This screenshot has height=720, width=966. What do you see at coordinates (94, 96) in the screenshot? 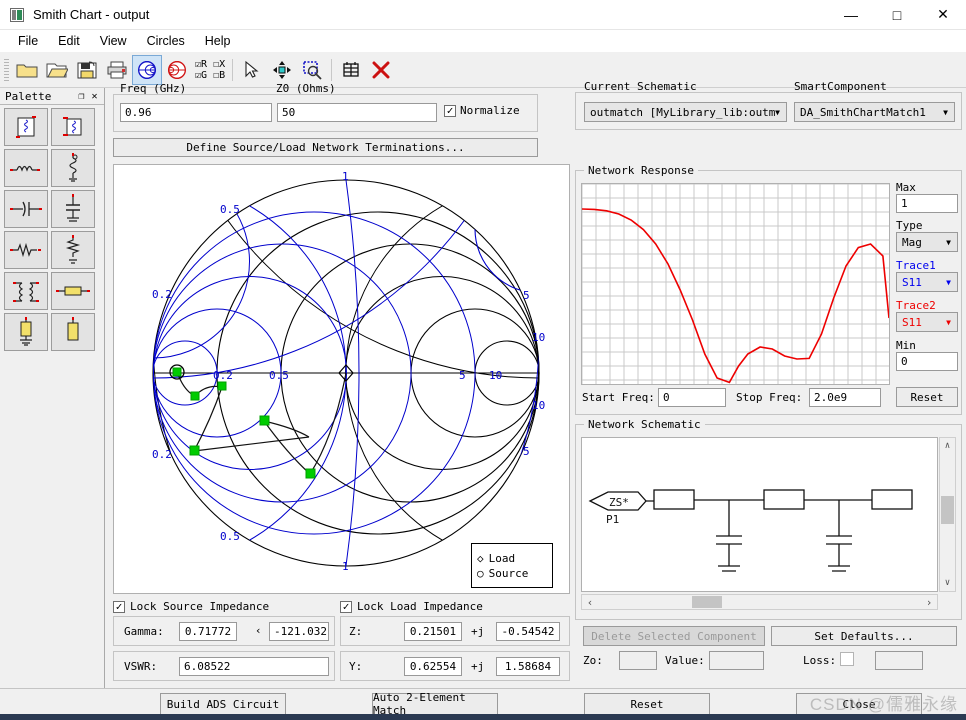
I see `palette-close-icon: ✕` at bounding box center [94, 96].